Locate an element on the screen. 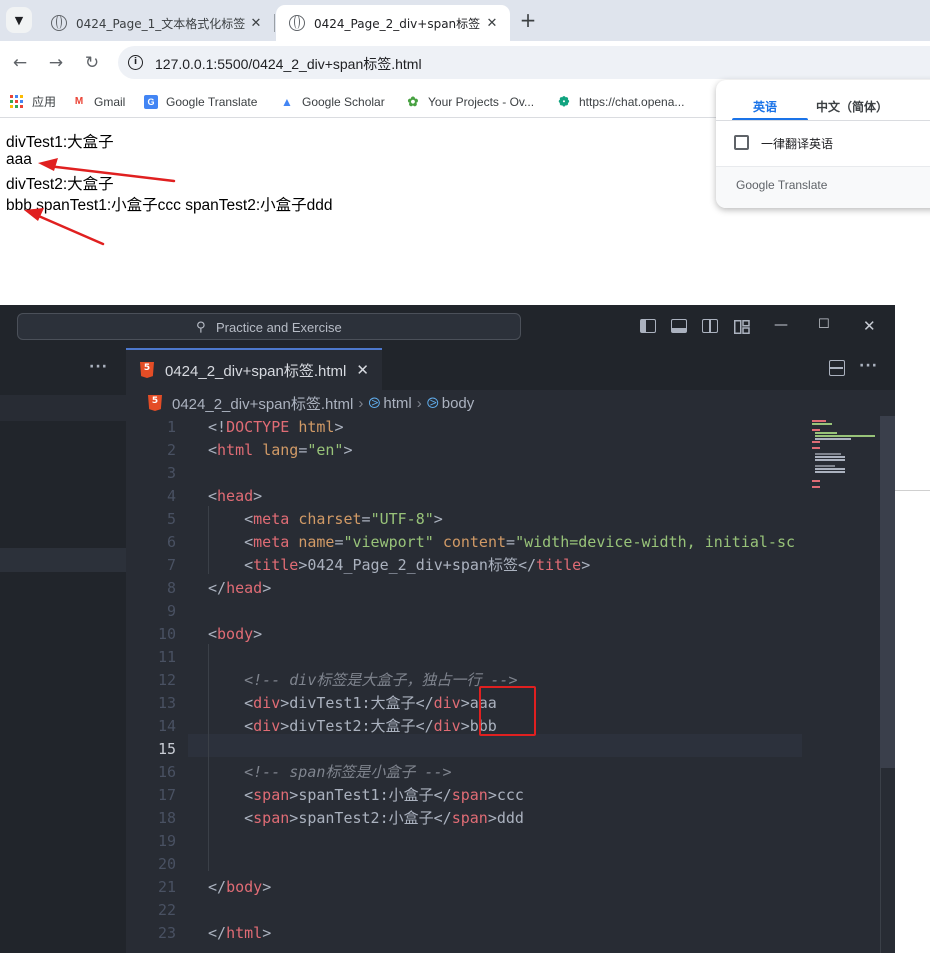 The width and height of the screenshot is (930, 953). back-arrow-icon: ← is located at coordinates (20, 63).